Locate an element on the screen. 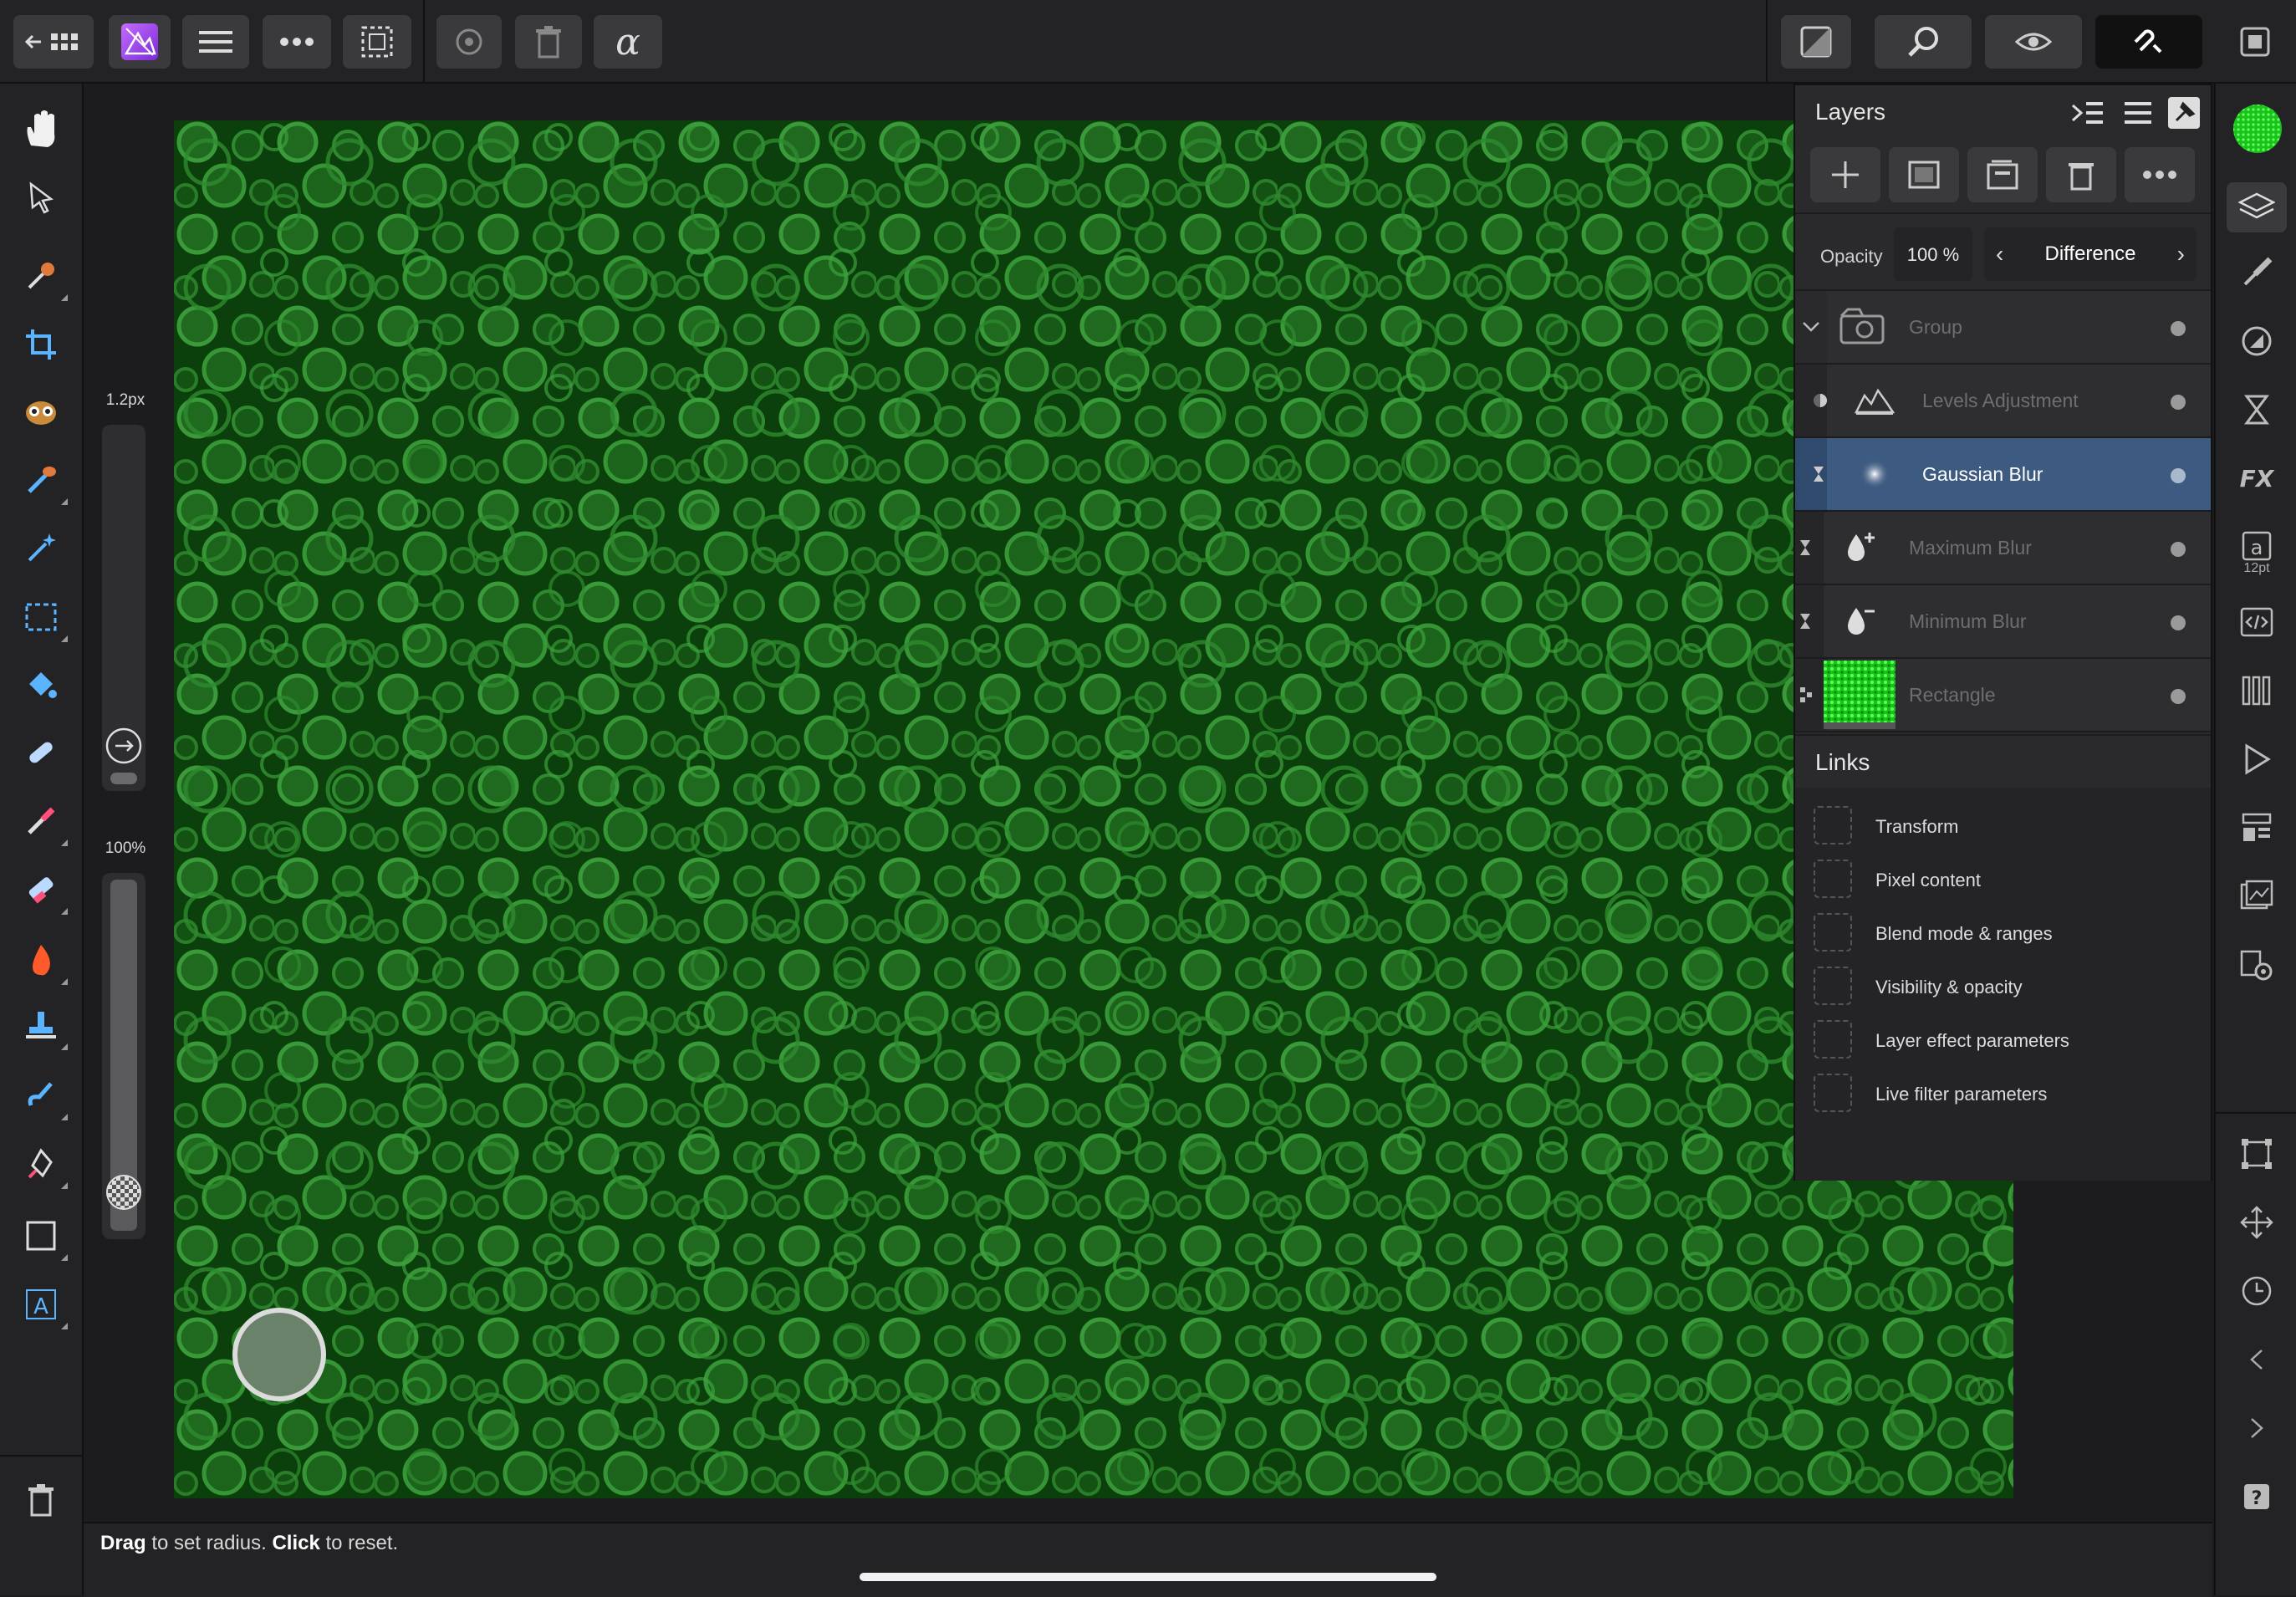  panel-menu-icon is located at coordinates (2138, 113).